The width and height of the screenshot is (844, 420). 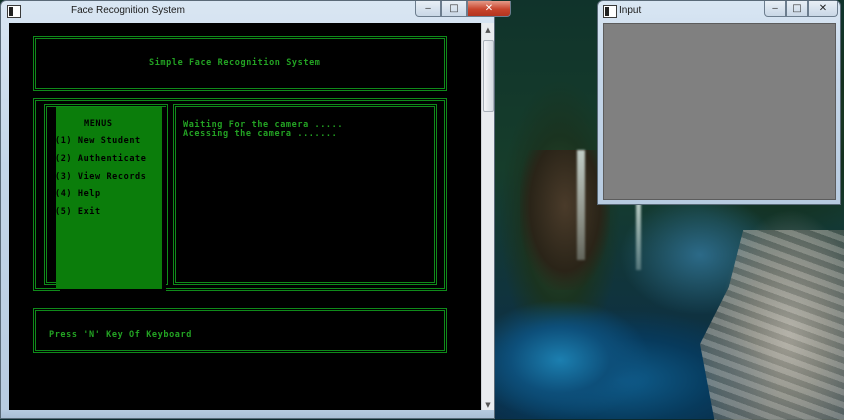 What do you see at coordinates (100, 159) in the screenshot?
I see `menu-item-authenticate: (2) Authenticate` at bounding box center [100, 159].